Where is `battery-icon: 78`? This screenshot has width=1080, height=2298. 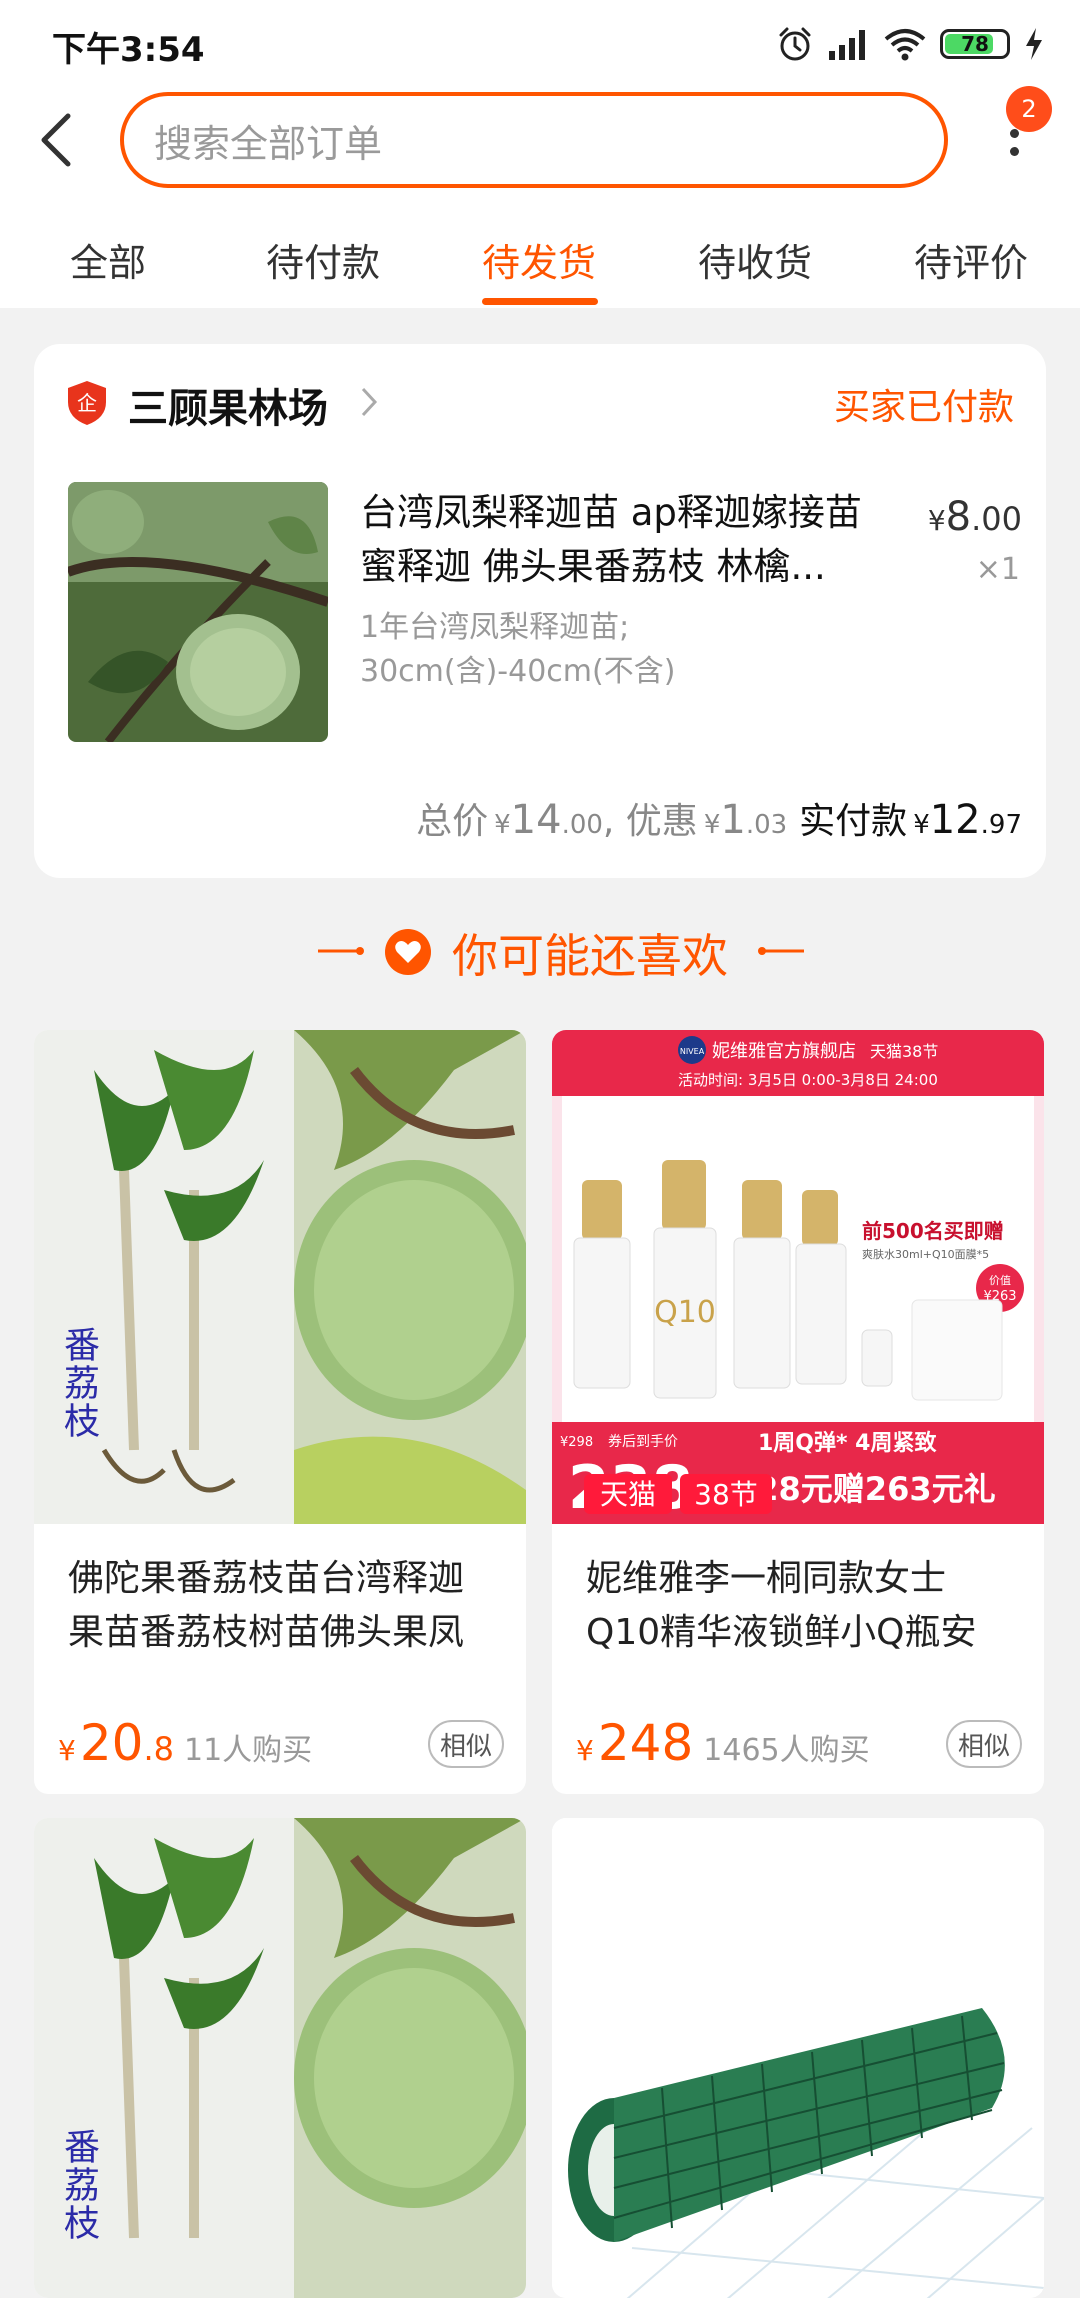 battery-icon: 78 is located at coordinates (975, 44).